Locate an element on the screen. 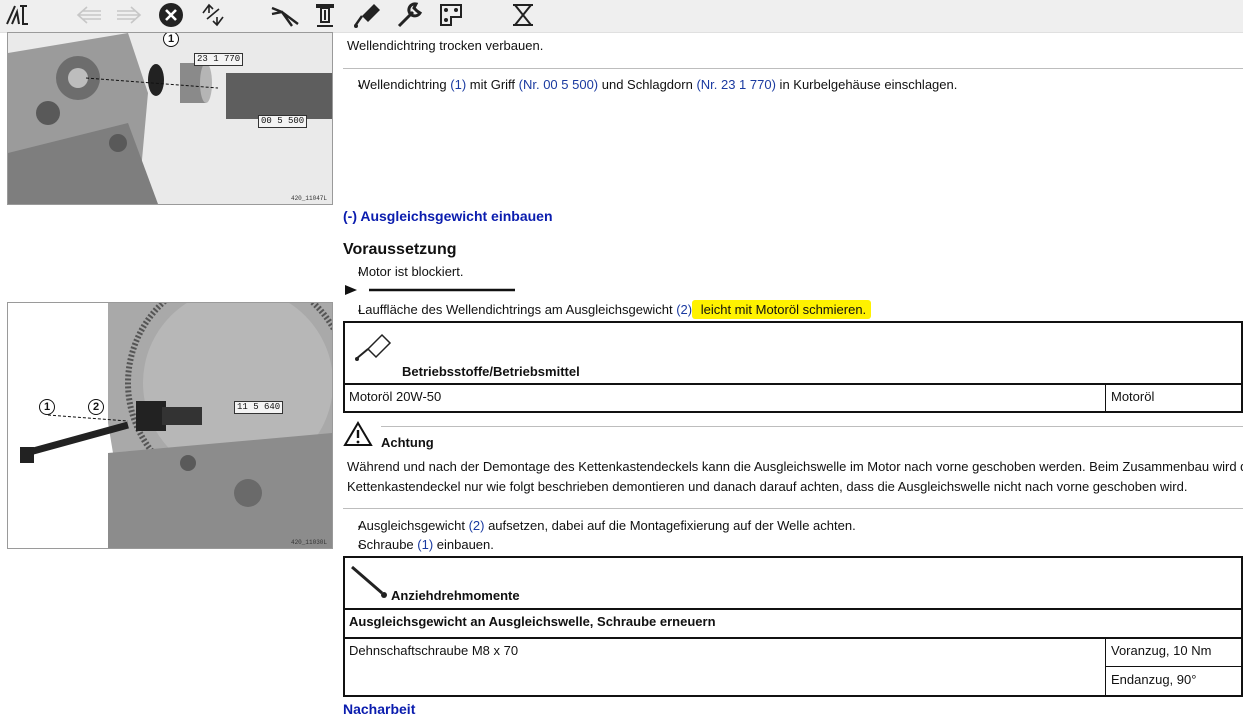  template-tool-icon is located at coordinates (451, 15).